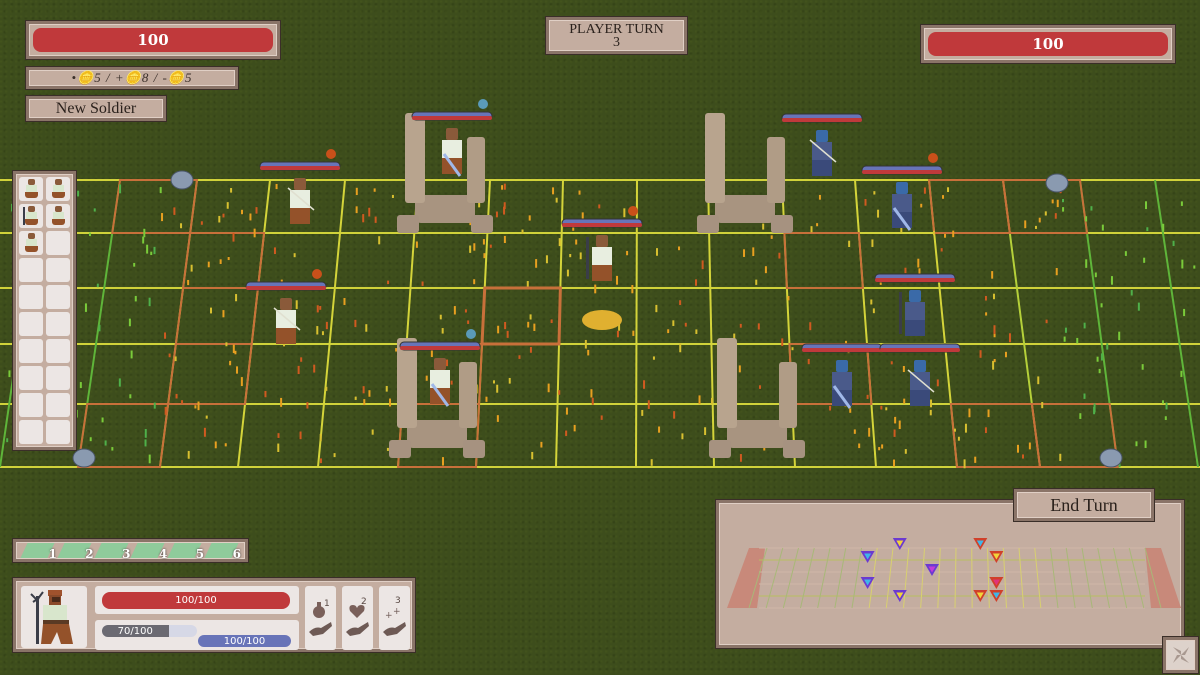 The height and width of the screenshot is (675, 1200). Describe the element at coordinates (822, 144) in the screenshot. I see `enemy-bowman` at that location.